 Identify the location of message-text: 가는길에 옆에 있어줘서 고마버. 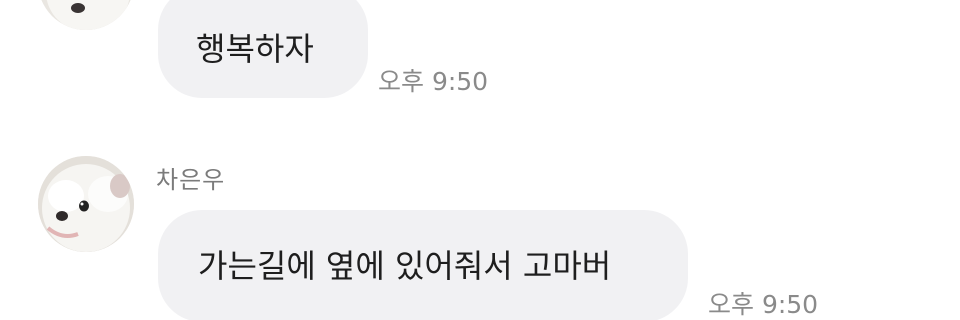
(405, 266).